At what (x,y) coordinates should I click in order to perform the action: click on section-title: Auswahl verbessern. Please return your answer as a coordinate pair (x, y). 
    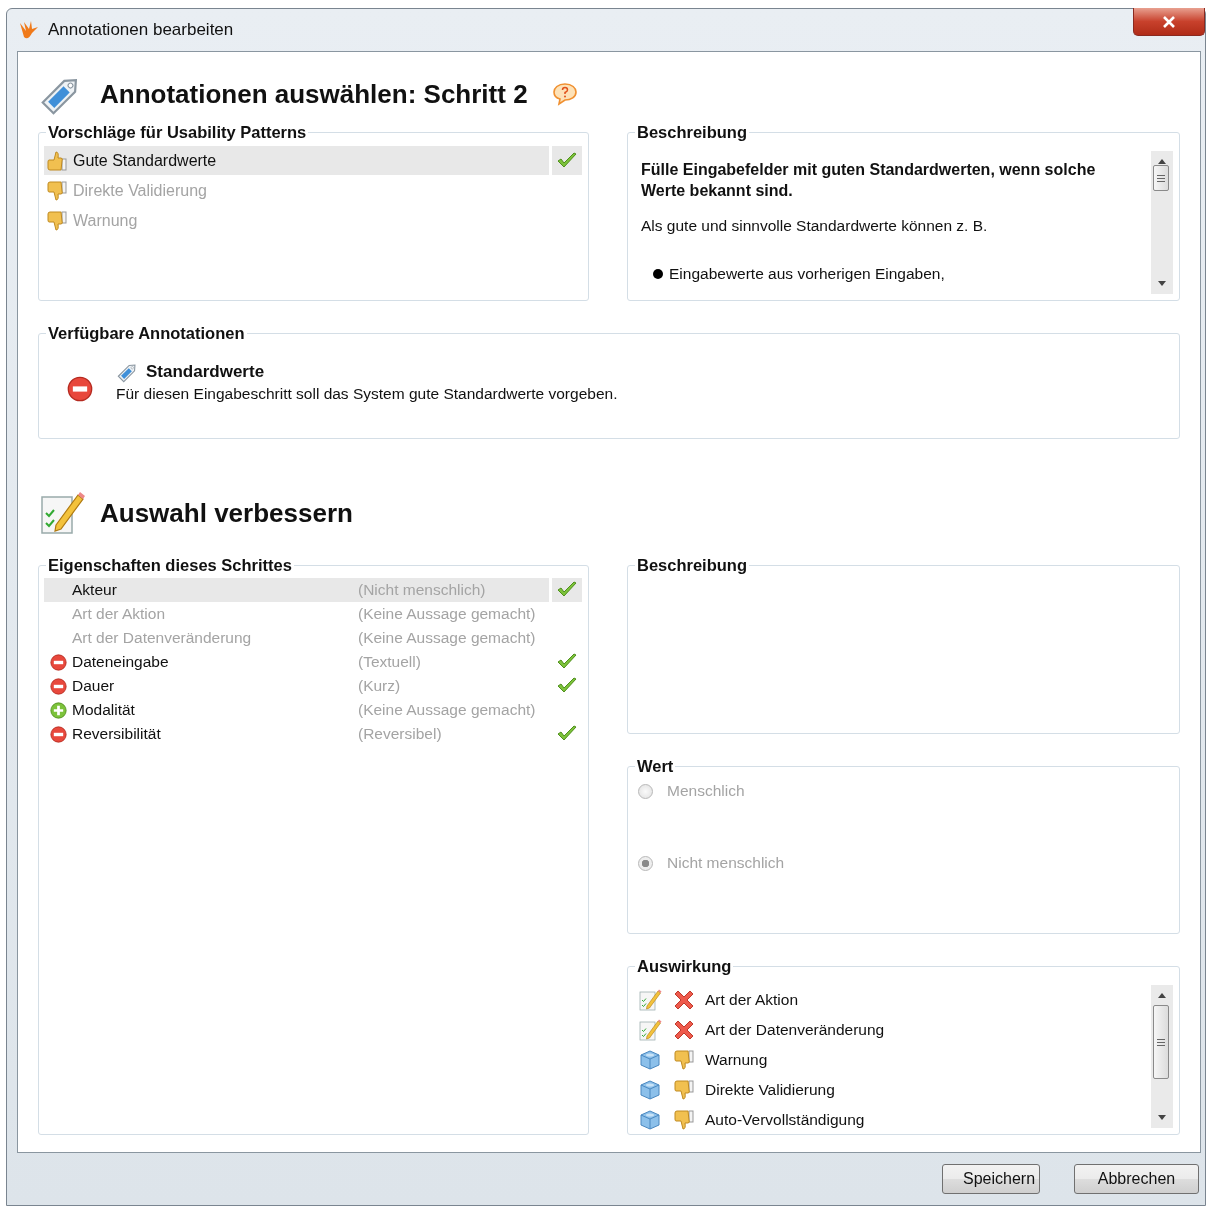
    Looking at the image, I should click on (226, 513).